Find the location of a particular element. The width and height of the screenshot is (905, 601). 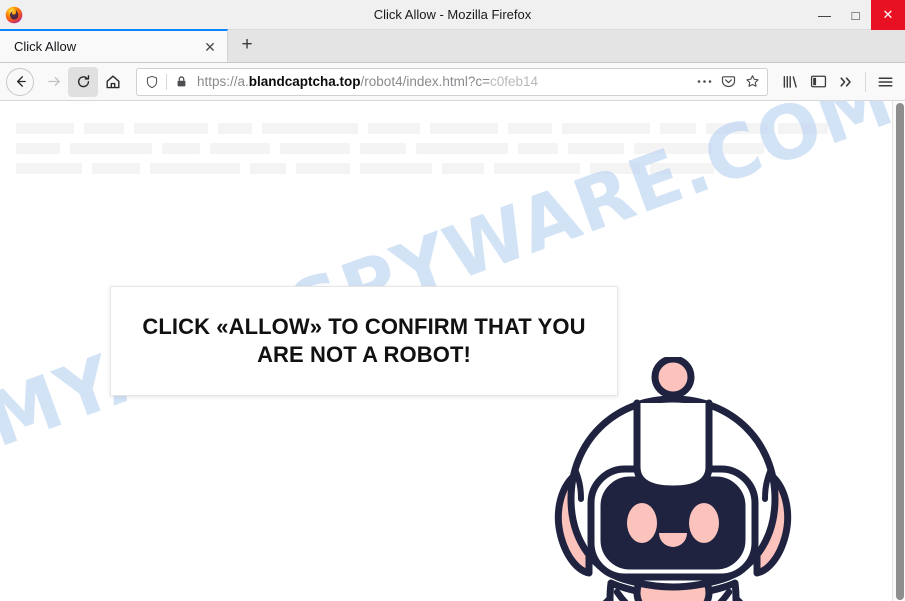

overflow-chevrons-icon is located at coordinates (846, 82).